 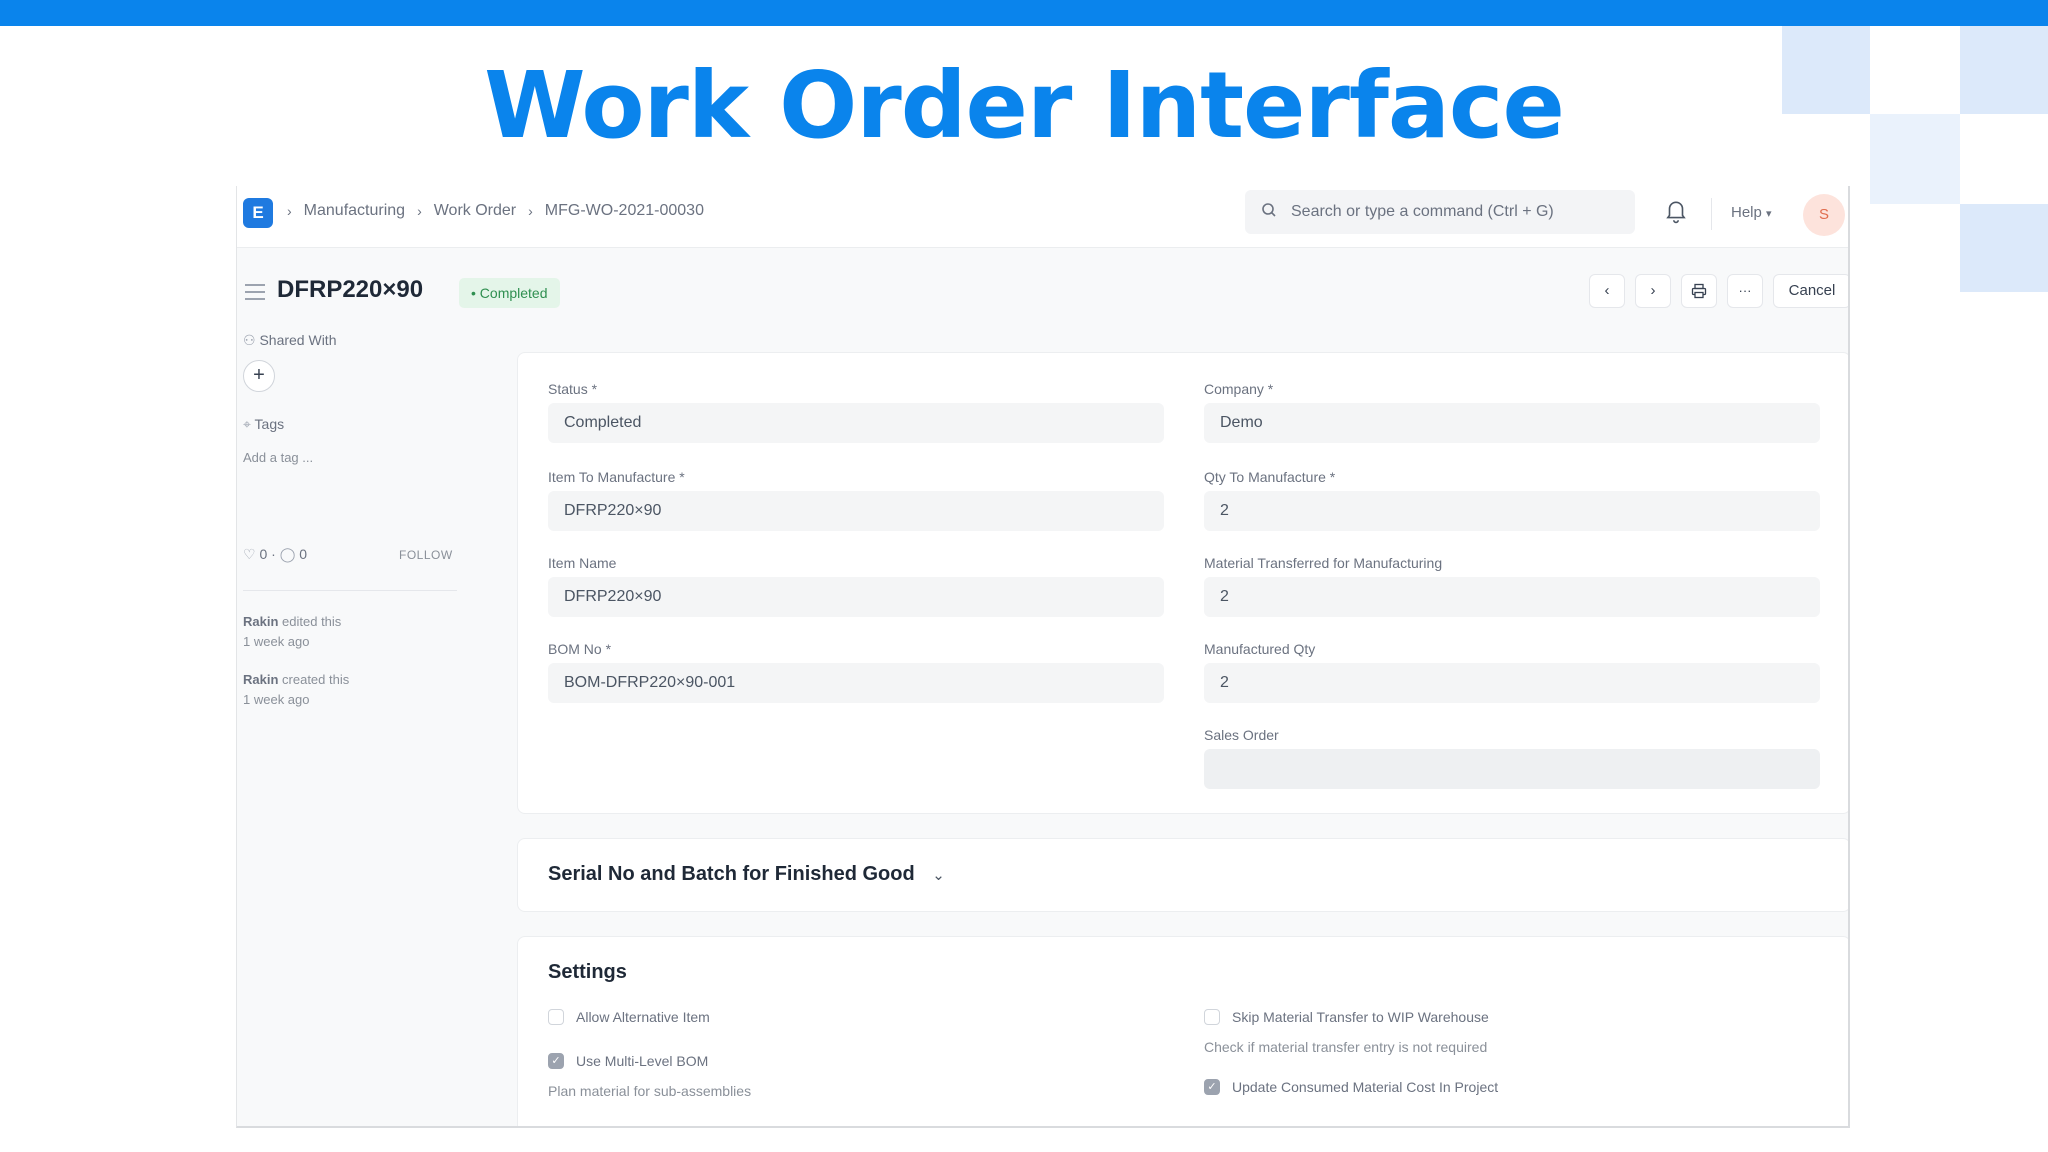 What do you see at coordinates (1512, 769) in the screenshot?
I see `sales-order-field` at bounding box center [1512, 769].